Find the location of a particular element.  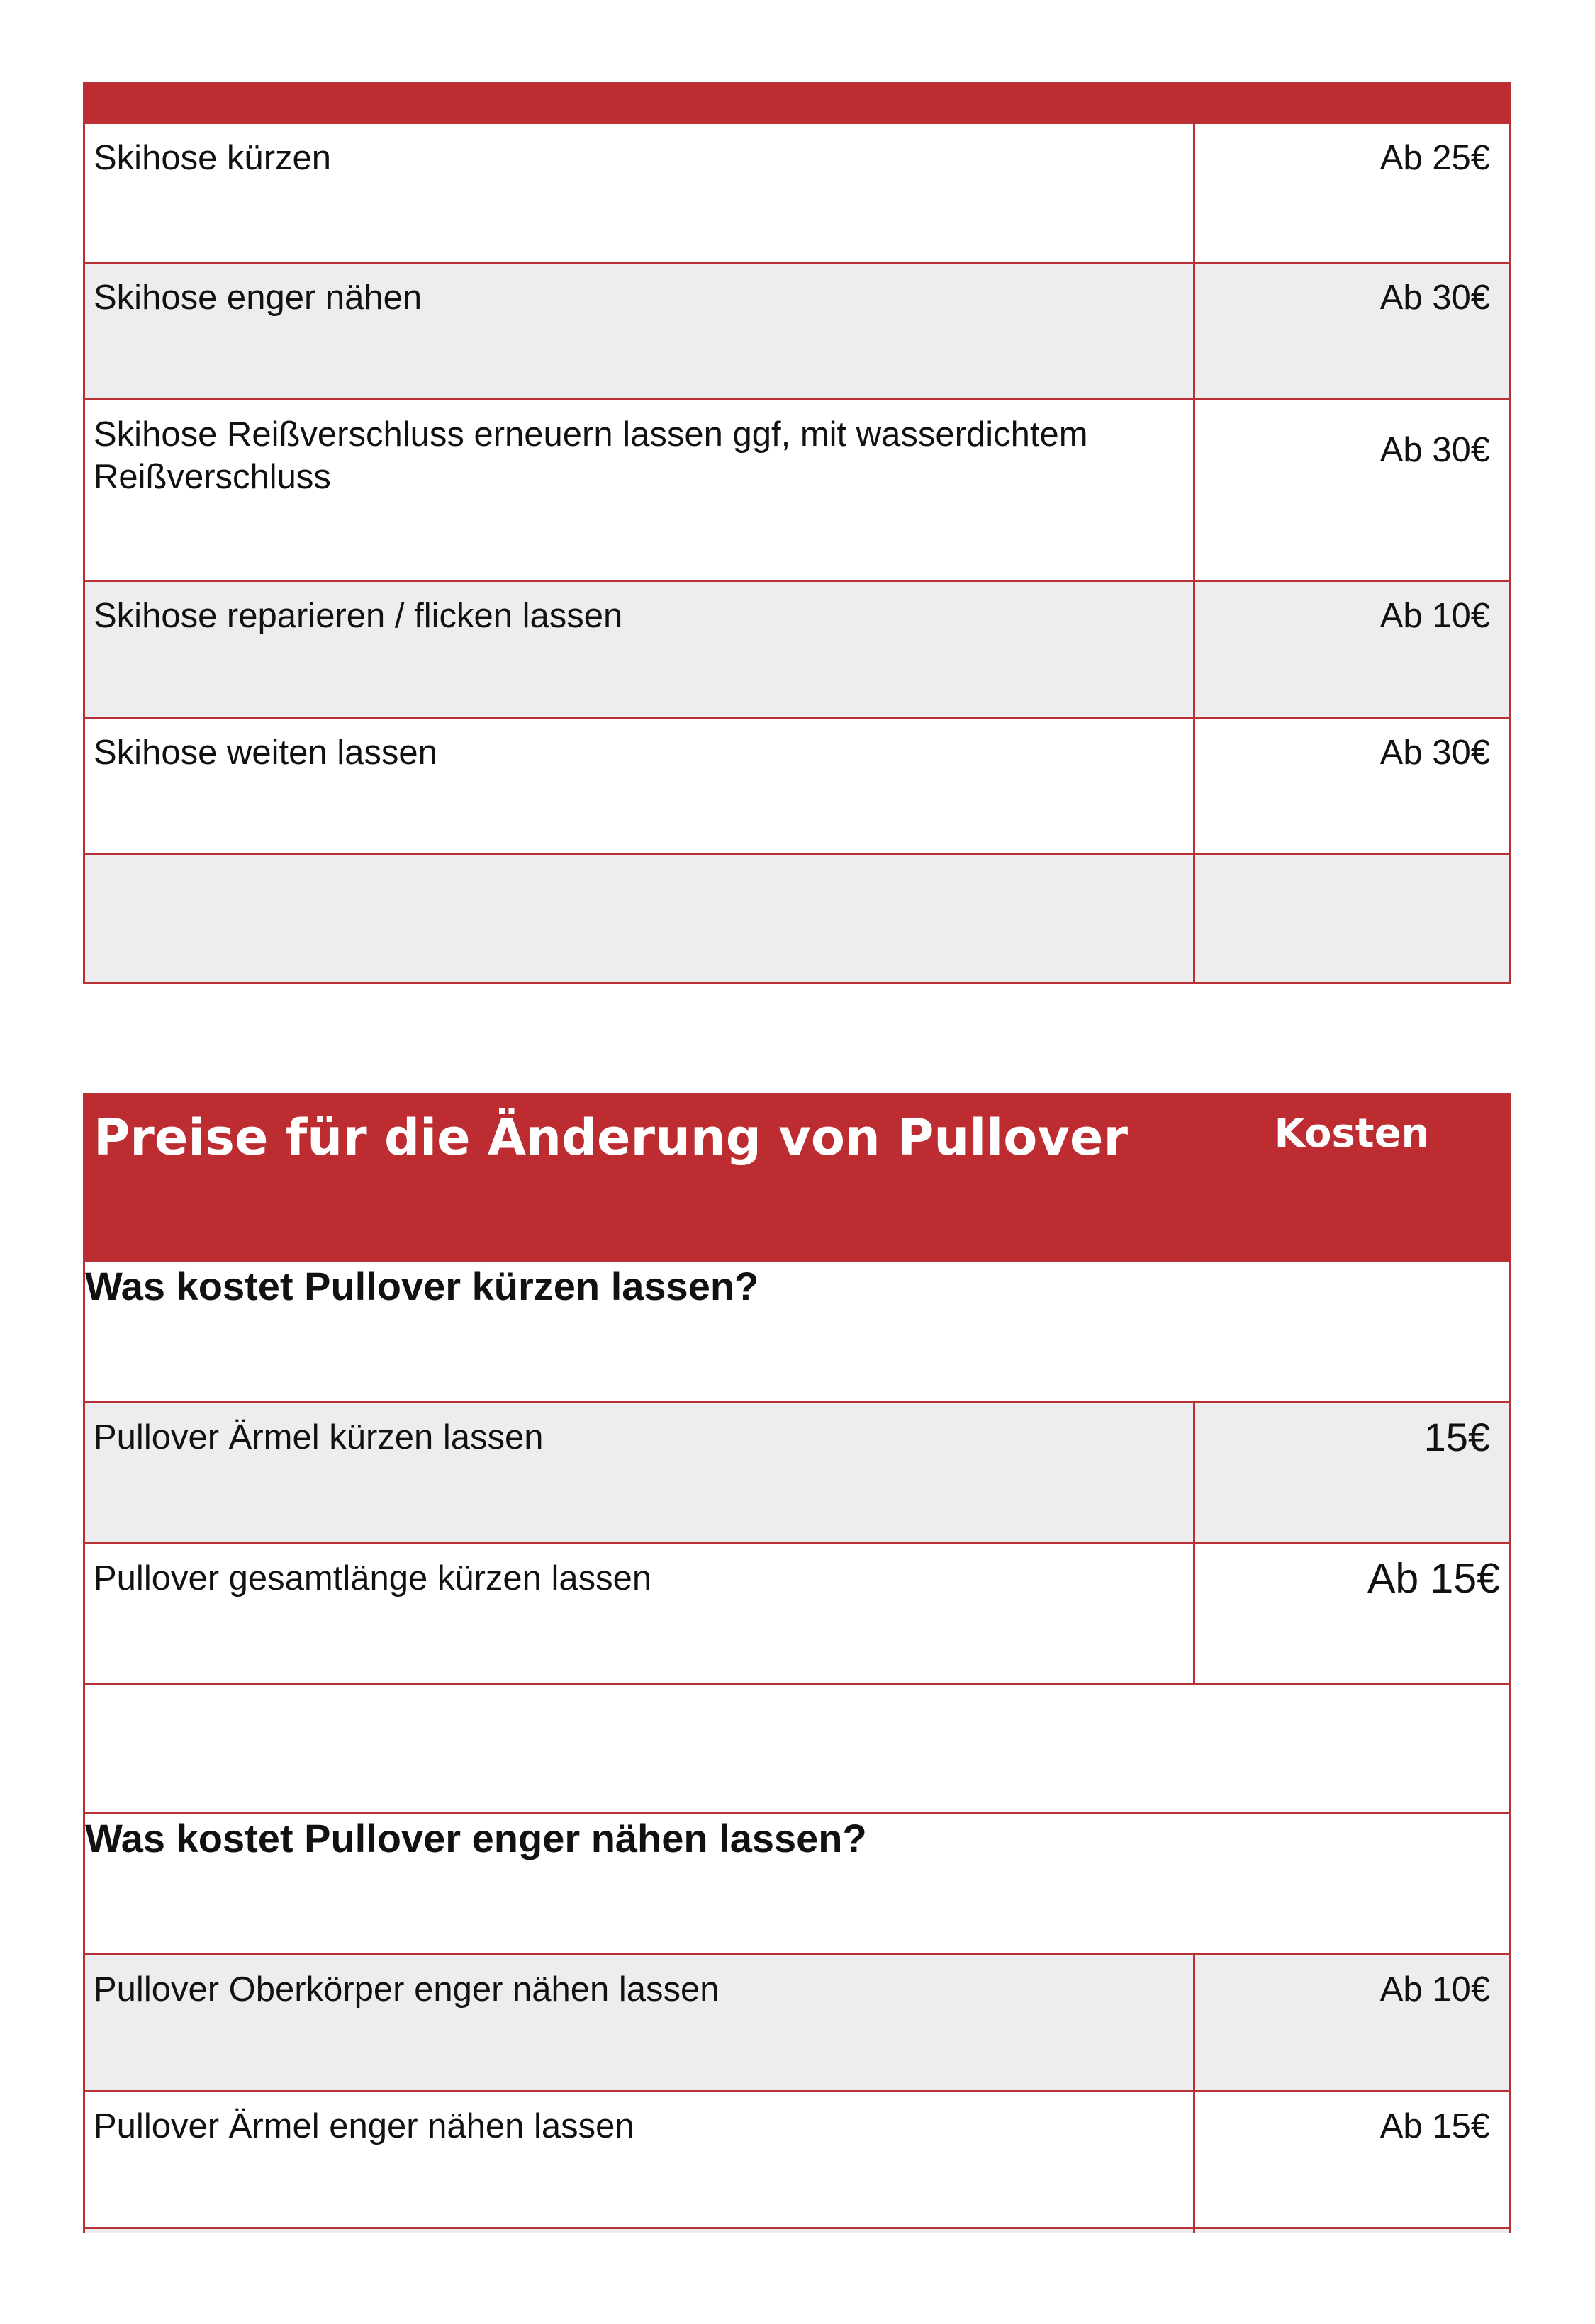

item-description: Skihose kürzen is located at coordinates (639, 193).